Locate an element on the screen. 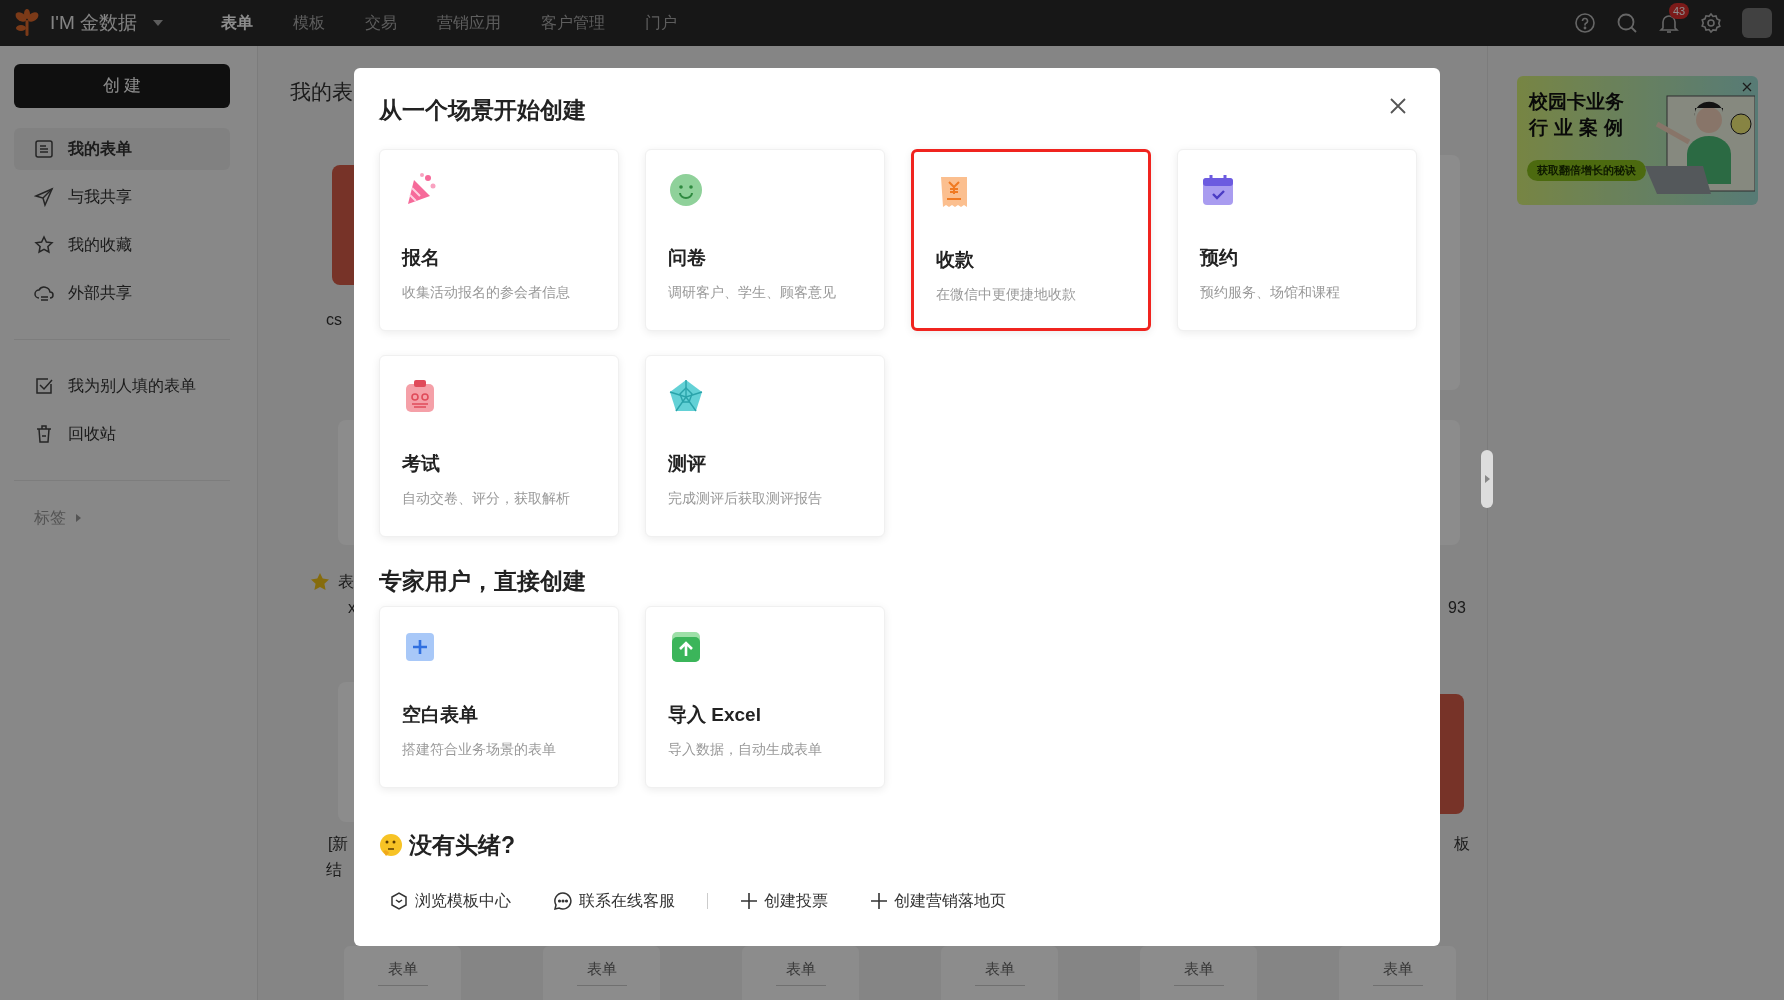 Image resolution: width=1784 pixels, height=1000 pixels. scenario-card: 问卷 调研客户、学生、顾客意见 is located at coordinates (765, 240).